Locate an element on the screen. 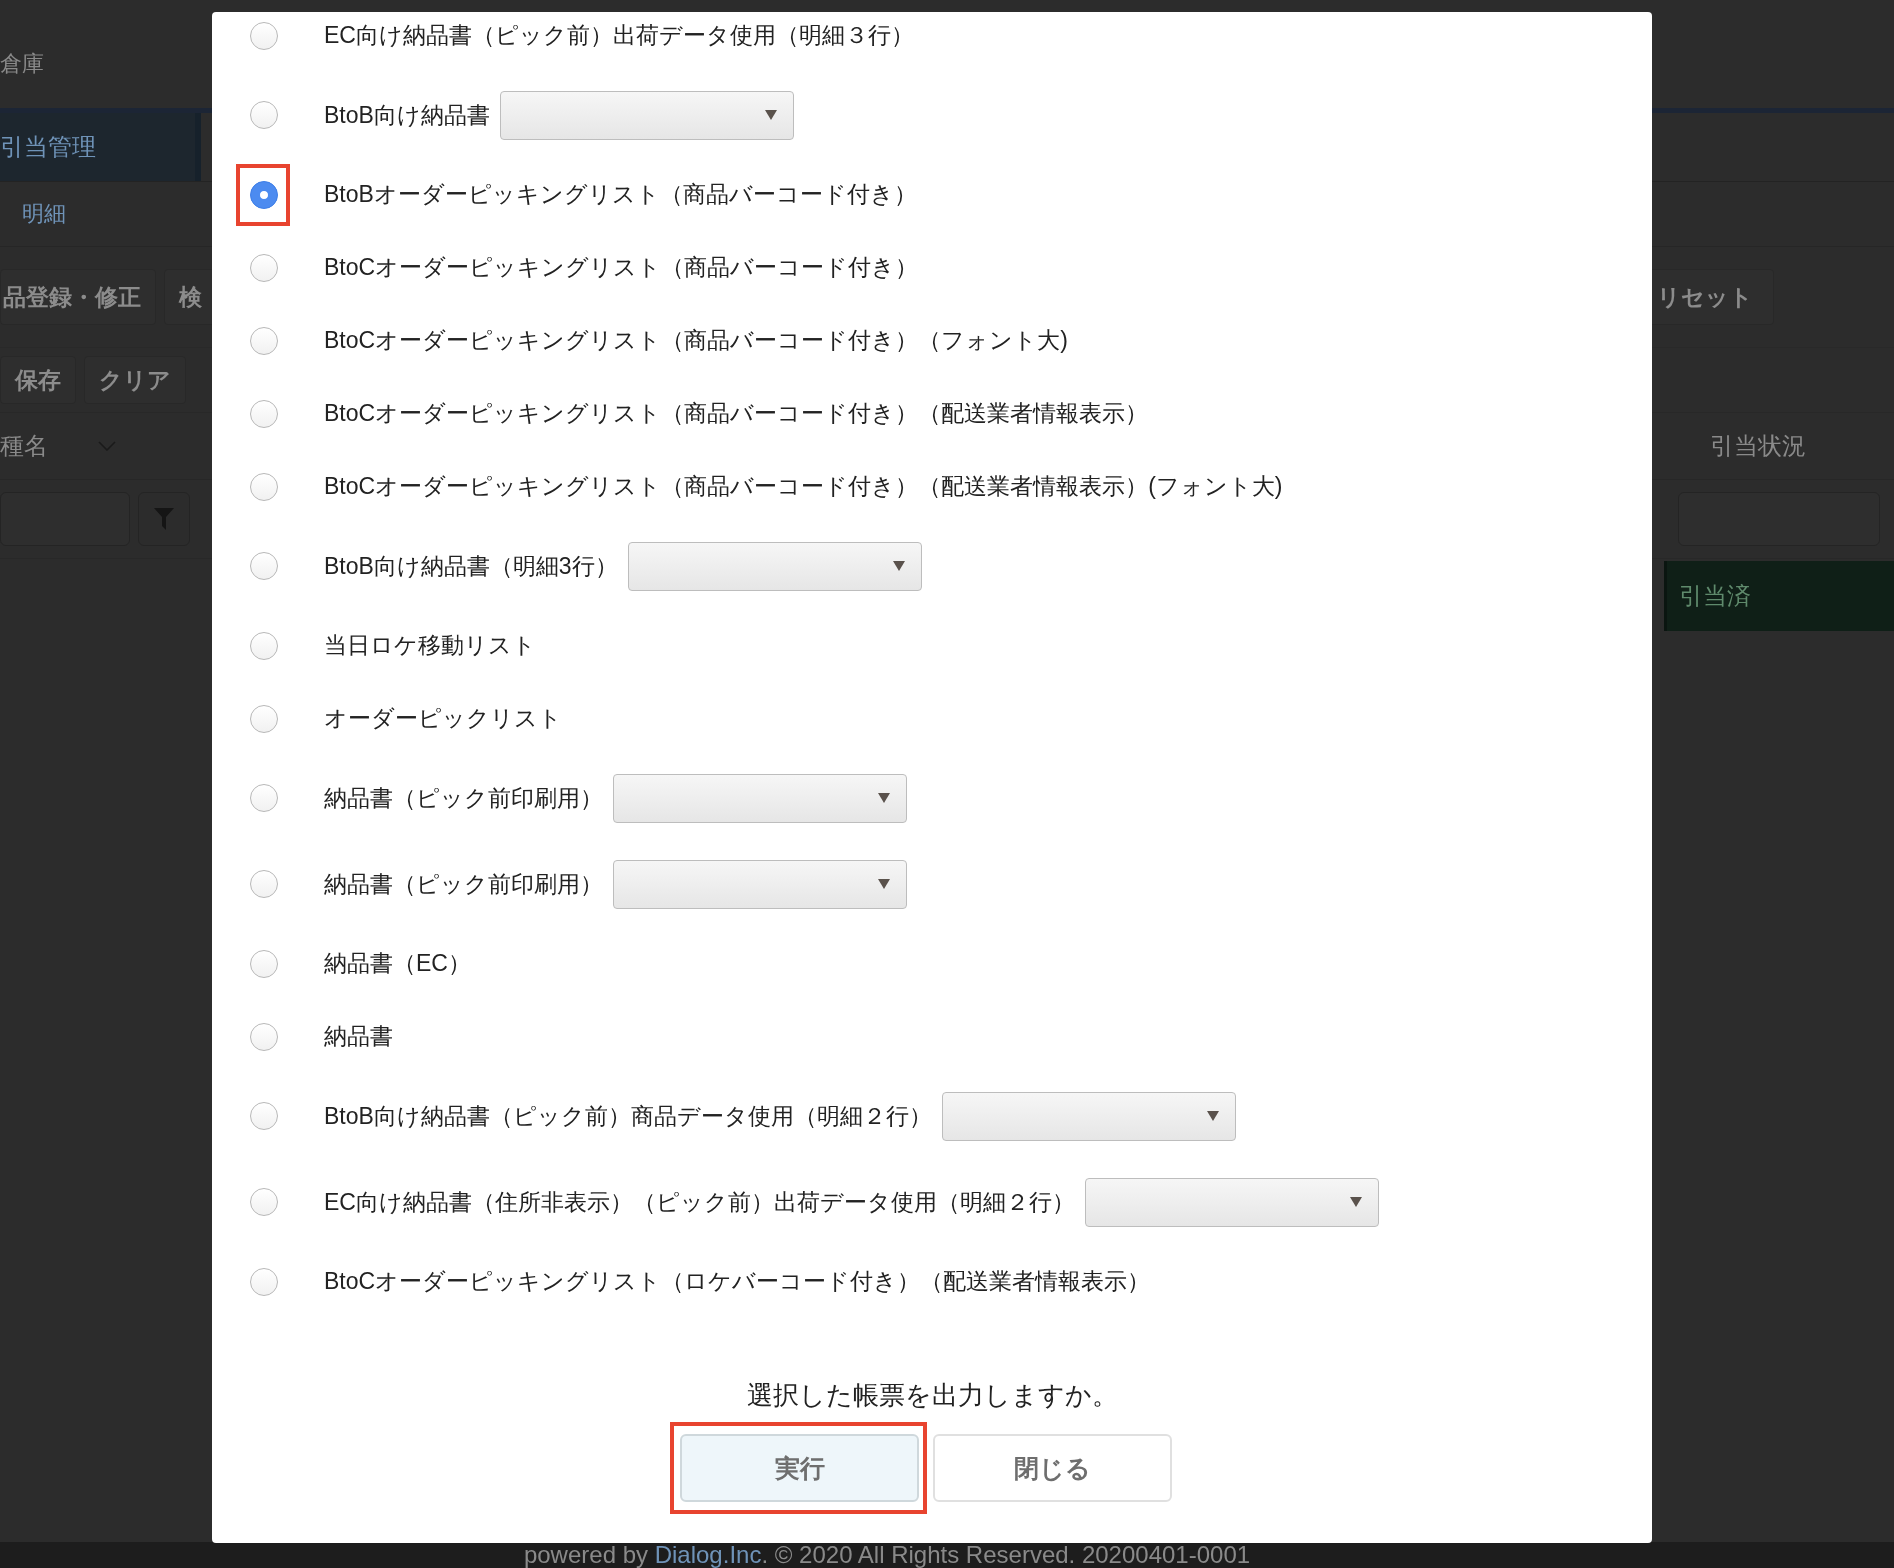 The image size is (1894, 1568). option-label: EC向け納品書（ピック前）出荷データ使用（明細３行） is located at coordinates (619, 35).